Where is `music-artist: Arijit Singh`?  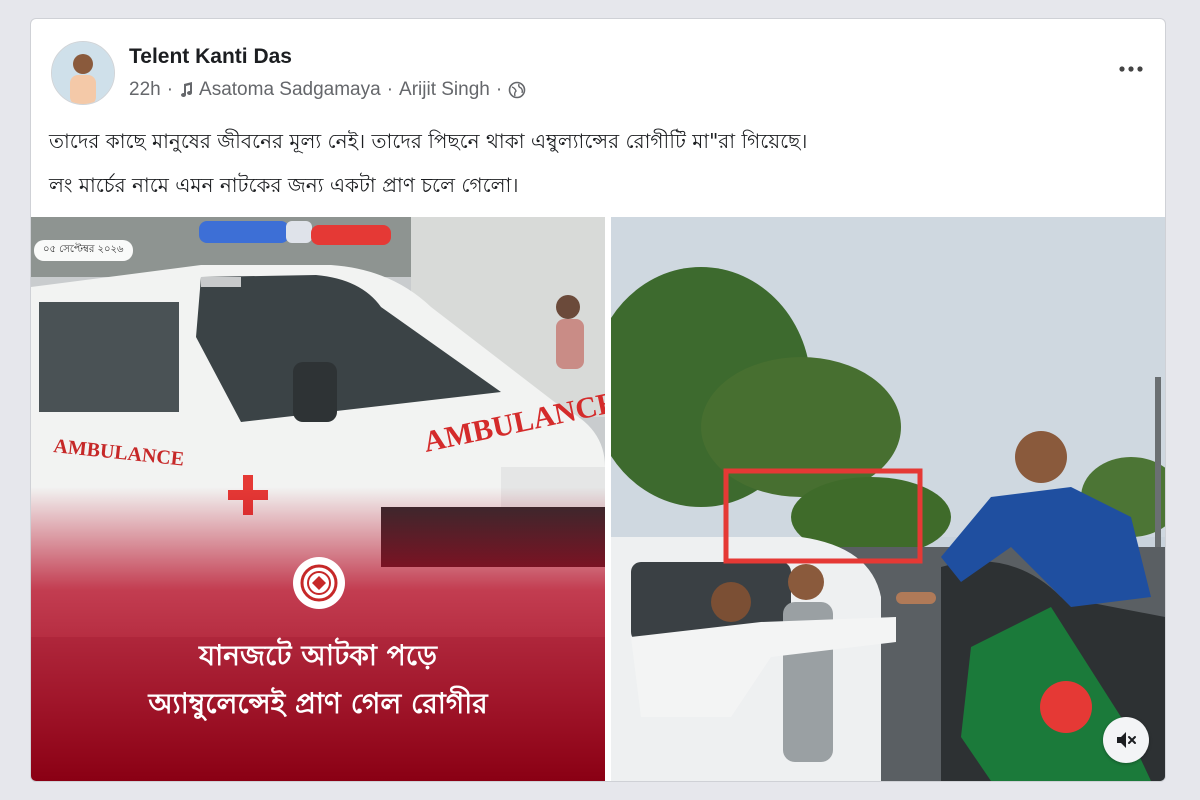
music-artist: Arijit Singh is located at coordinates (444, 90).